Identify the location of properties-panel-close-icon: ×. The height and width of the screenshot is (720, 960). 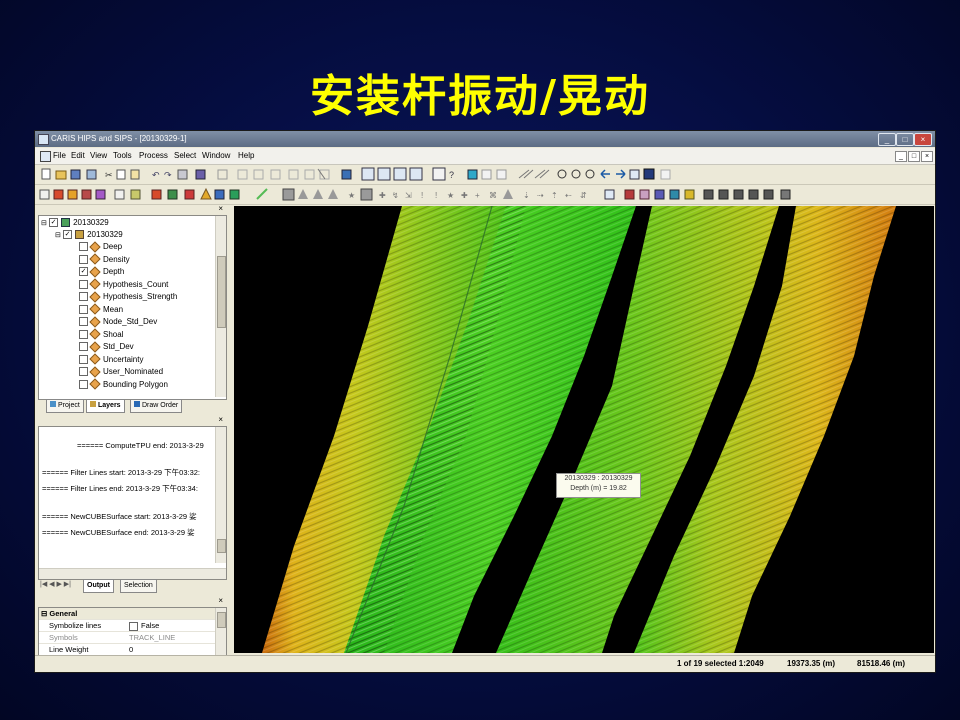
(220, 600).